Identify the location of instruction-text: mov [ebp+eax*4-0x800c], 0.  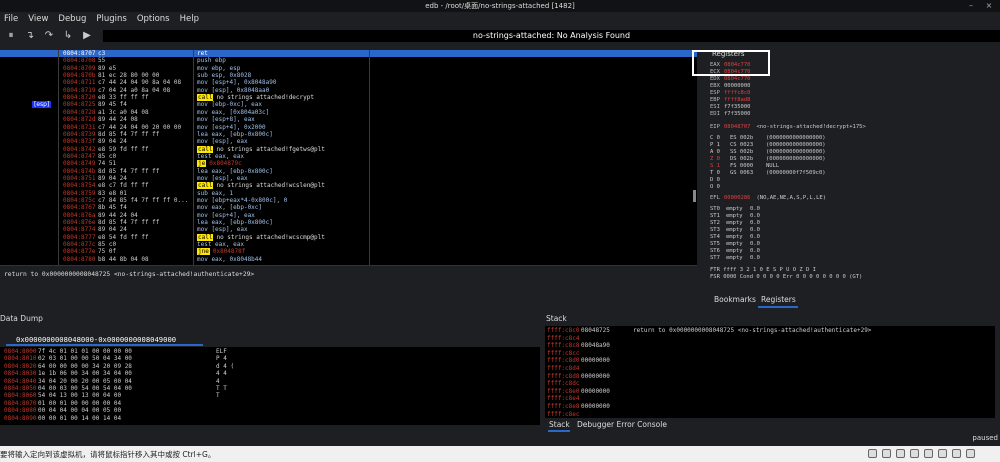
(242, 200).